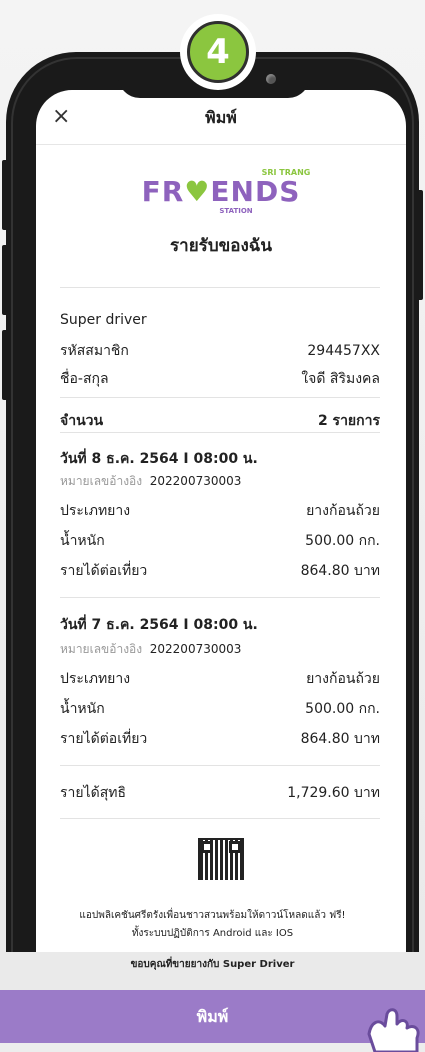 The height and width of the screenshot is (1052, 425). What do you see at coordinates (212, 933) in the screenshot?
I see `footer-platform-text: ทั้งระบบปฏิบัติการ Android และ IOS` at bounding box center [212, 933].